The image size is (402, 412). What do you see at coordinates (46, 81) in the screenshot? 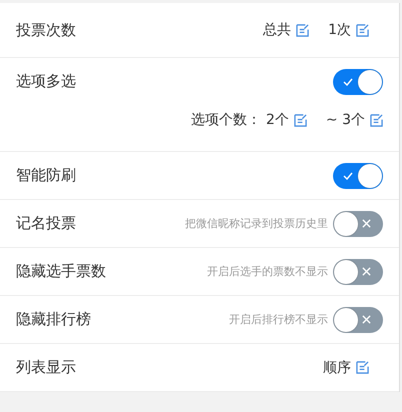
I see `setting-label: 选项多选` at bounding box center [46, 81].